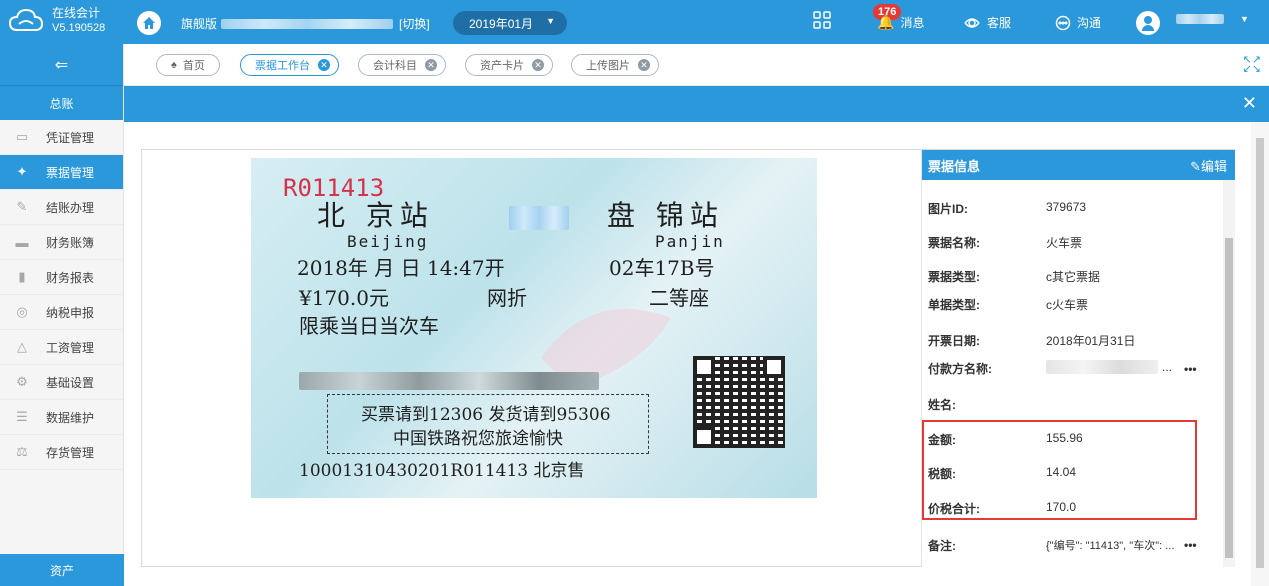  I want to click on panel-scrollbar, so click(1229, 373).